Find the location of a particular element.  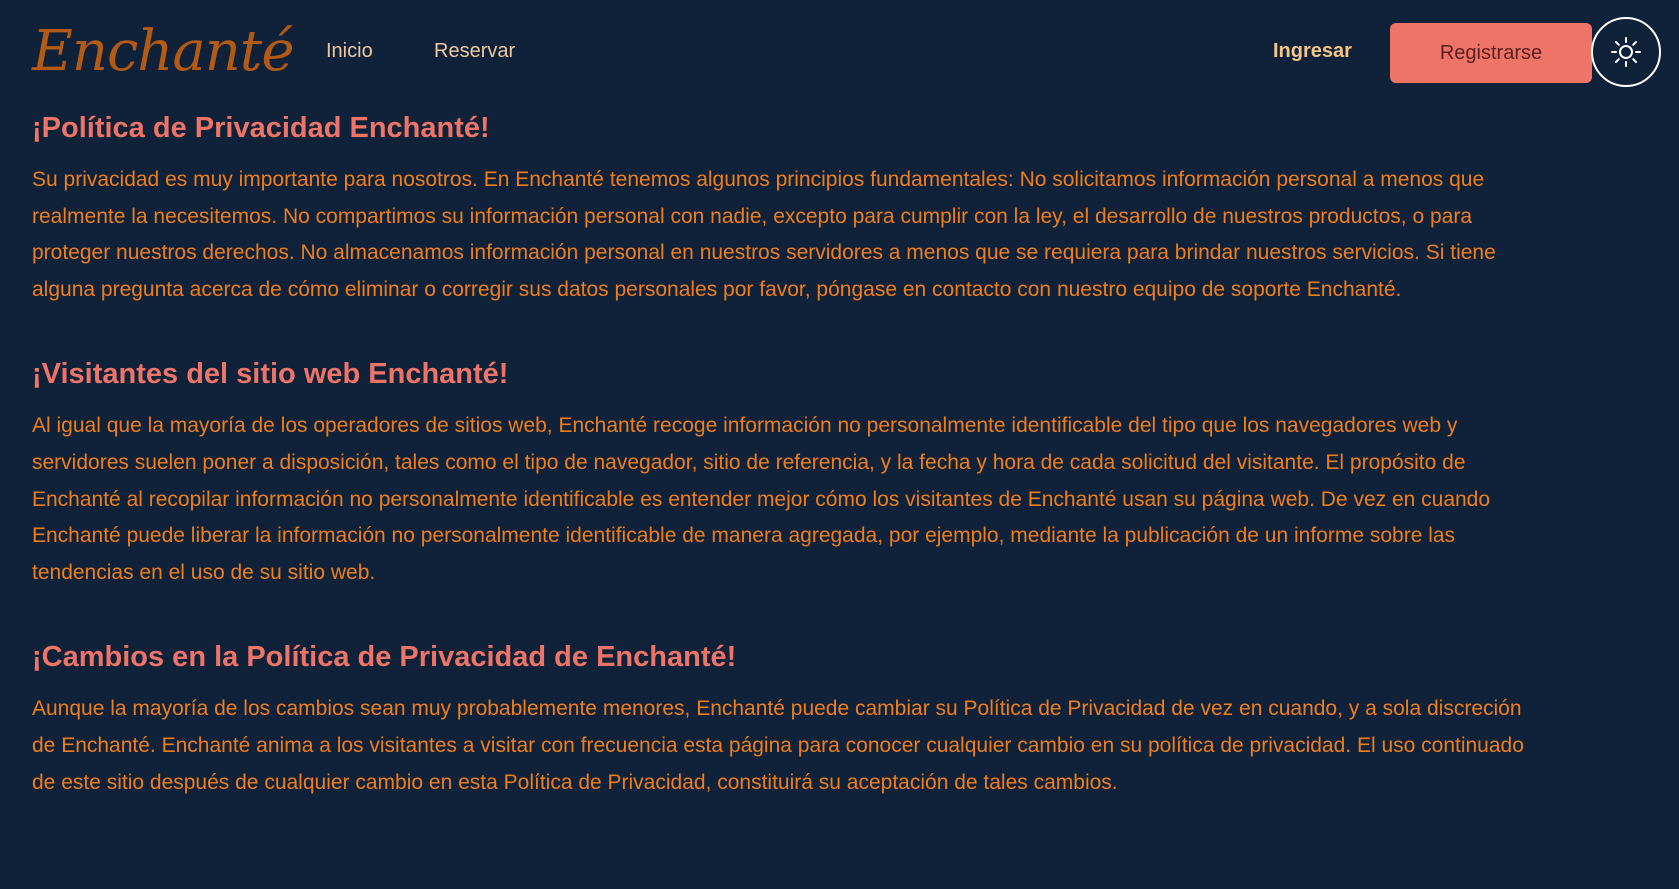

nav-reservar-link: Reservar is located at coordinates (474, 51).